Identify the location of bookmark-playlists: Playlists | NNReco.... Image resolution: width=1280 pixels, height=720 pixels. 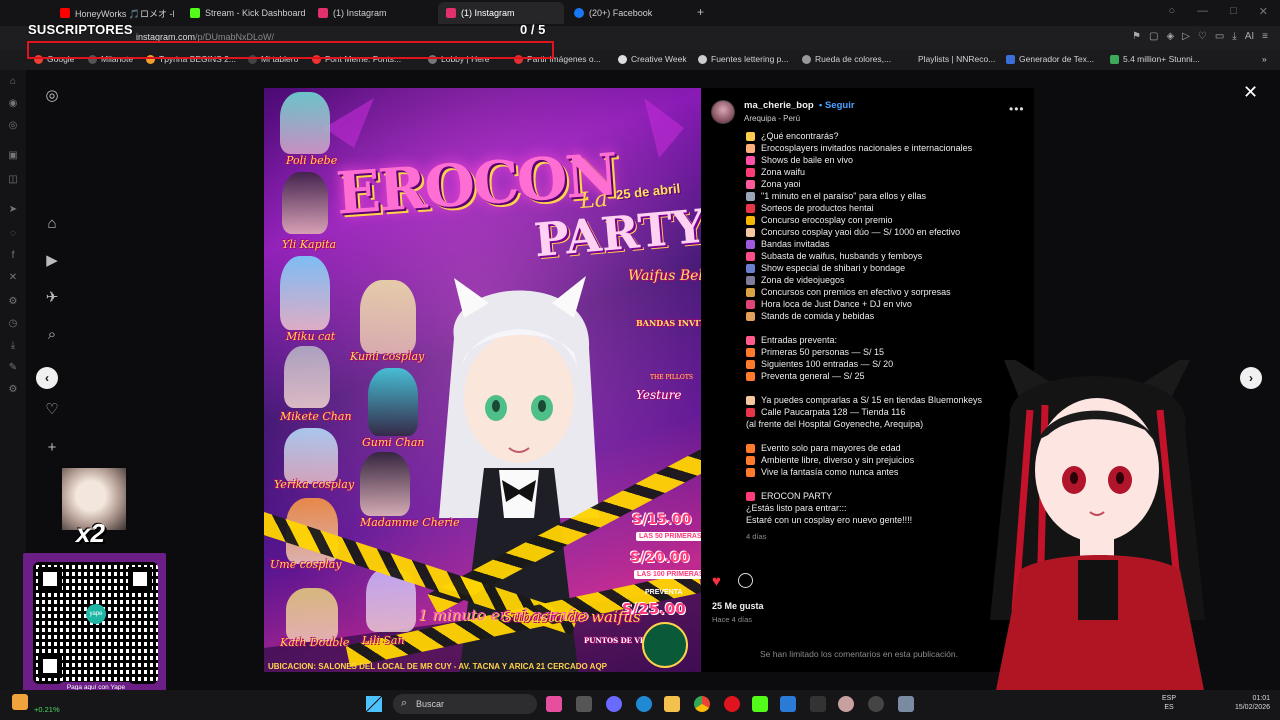
(956, 59).